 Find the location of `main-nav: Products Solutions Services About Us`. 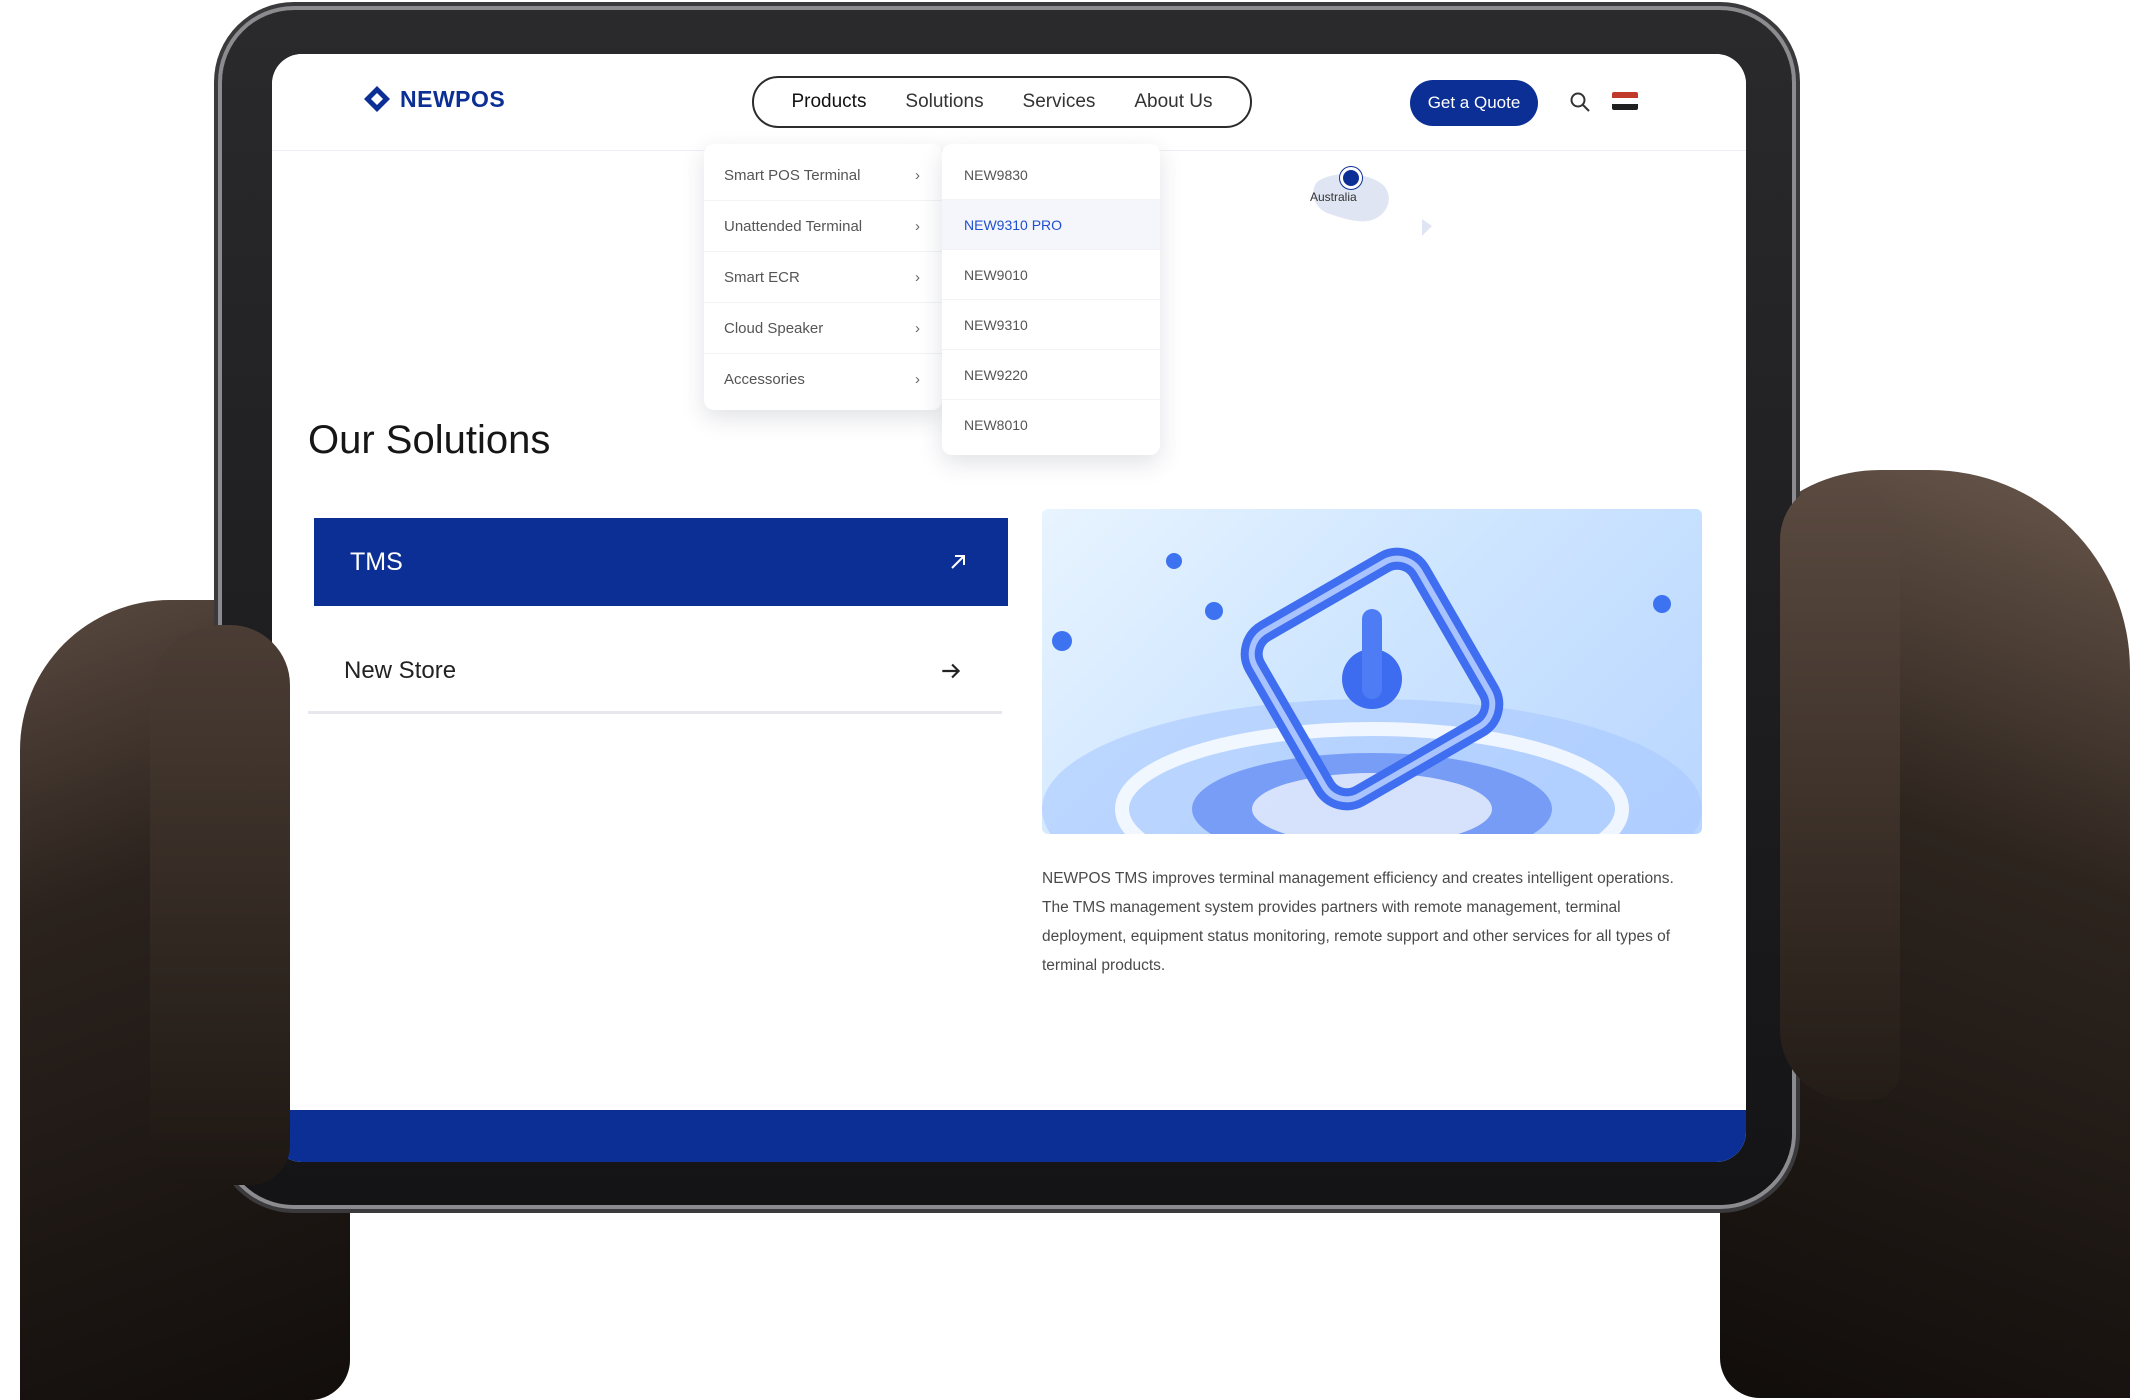

main-nav: Products Solutions Services About Us is located at coordinates (1002, 102).